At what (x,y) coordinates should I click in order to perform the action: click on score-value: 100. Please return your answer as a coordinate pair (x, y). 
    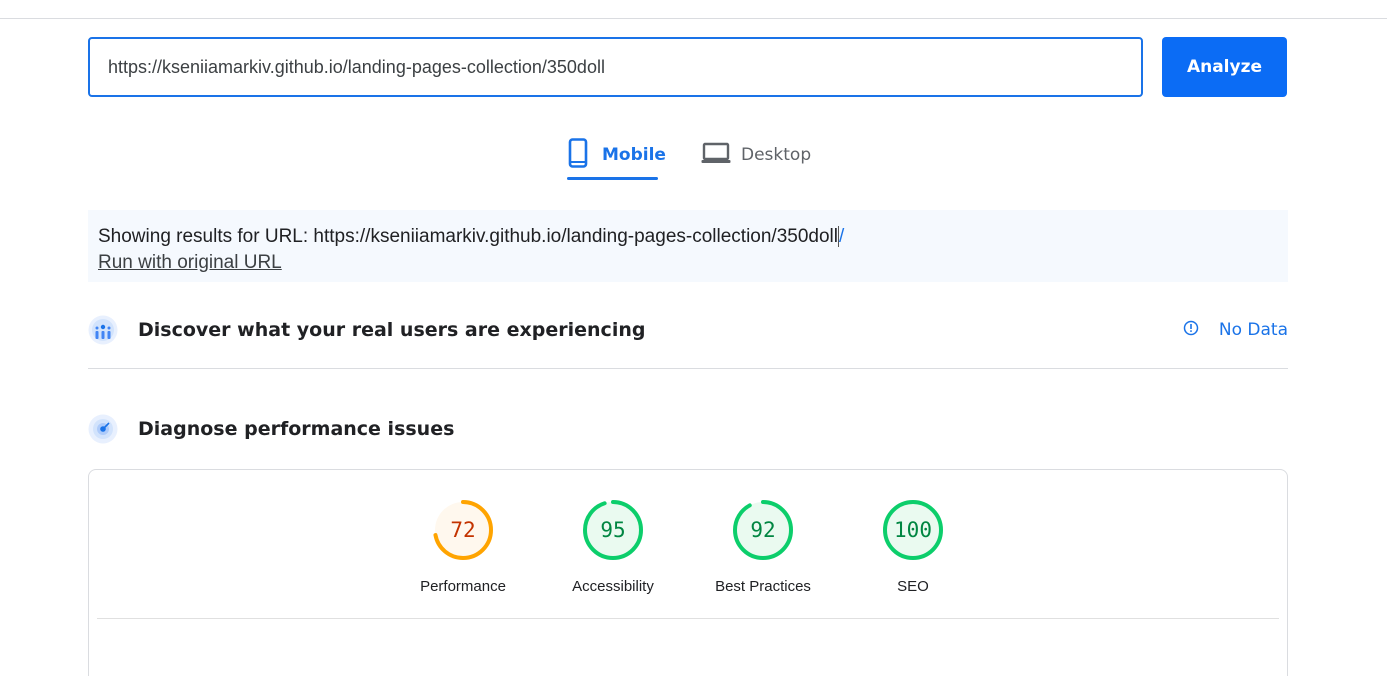
    Looking at the image, I should click on (913, 530).